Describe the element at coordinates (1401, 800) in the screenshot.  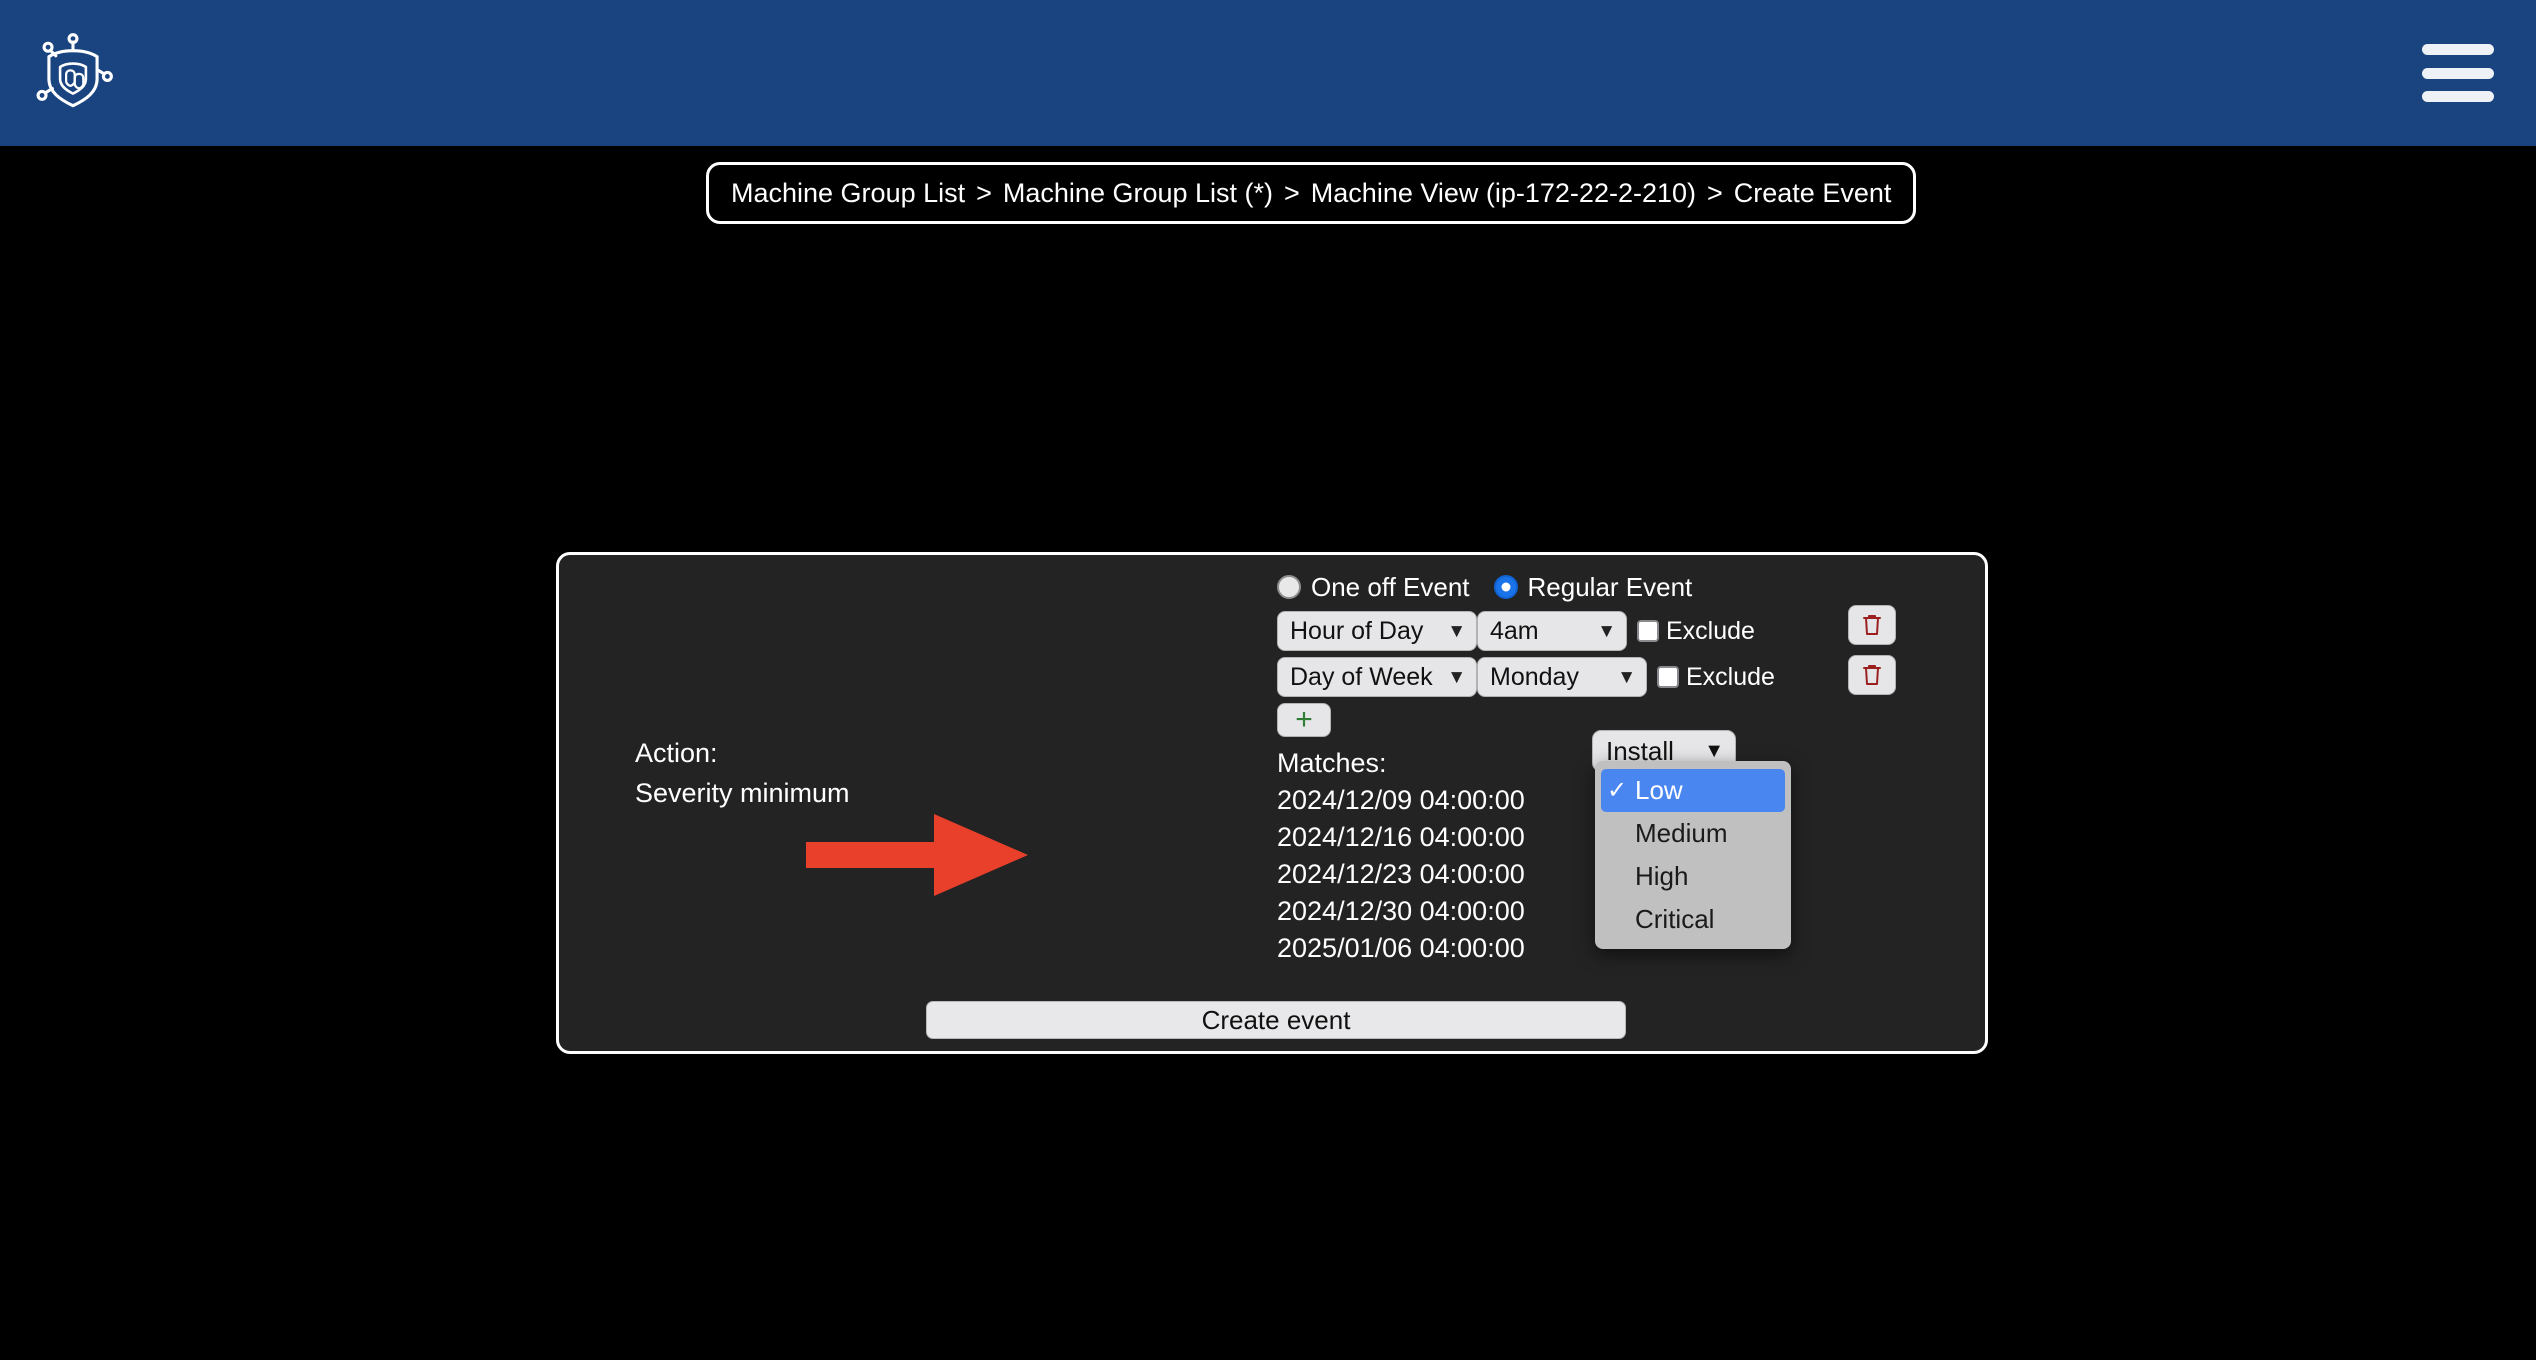
I see `match-item: 2024/12/09 04:00:00` at that location.